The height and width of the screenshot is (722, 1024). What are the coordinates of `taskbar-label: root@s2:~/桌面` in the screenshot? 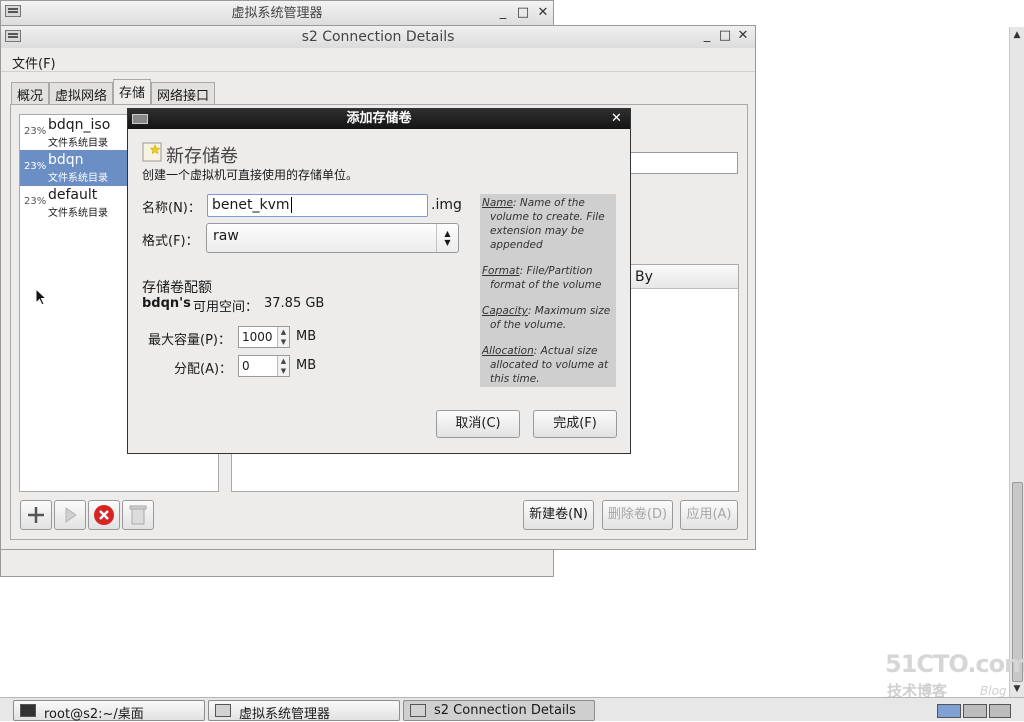 It's located at (94, 714).